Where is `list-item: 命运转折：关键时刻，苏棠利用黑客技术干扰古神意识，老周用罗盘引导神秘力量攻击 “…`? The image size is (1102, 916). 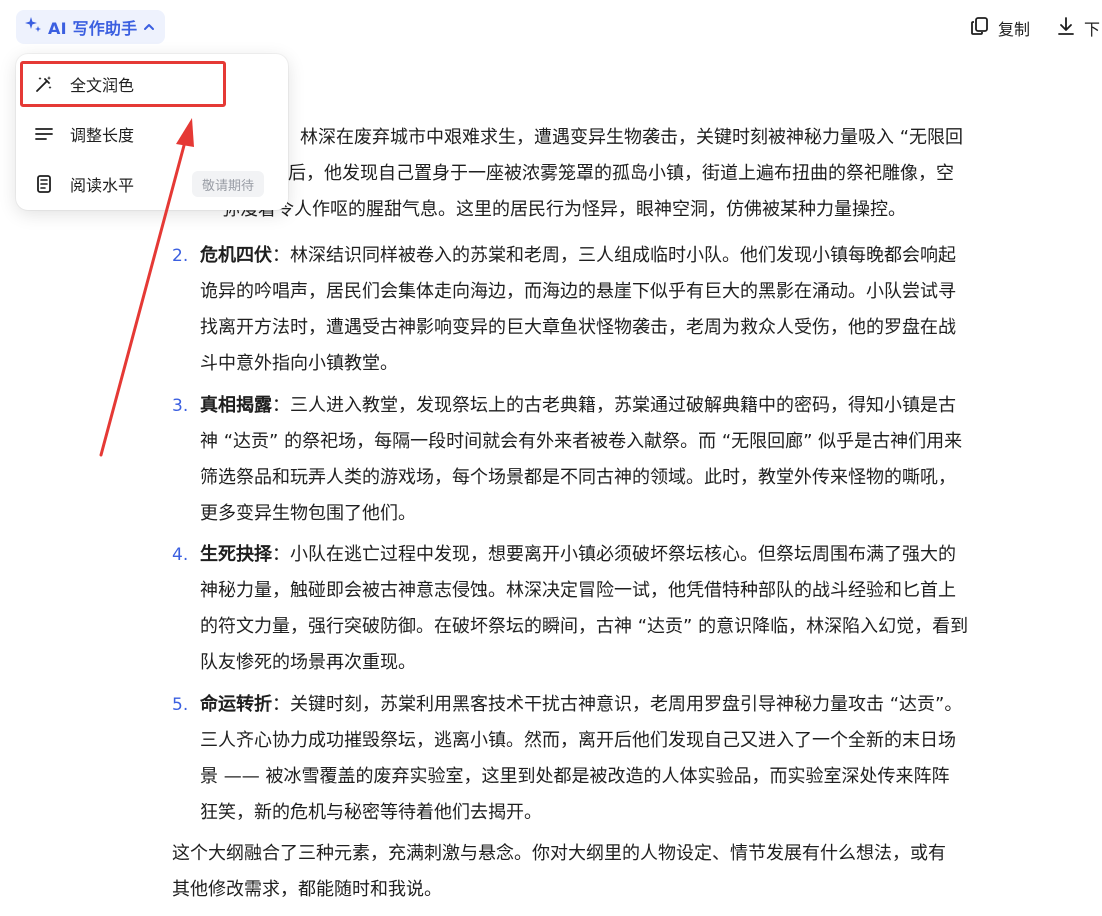 list-item: 命运转折：关键时刻，苏棠利用黑客技术干扰古神意识，老周用罗盘引导神秘力量攻击 “… is located at coordinates (630, 759).